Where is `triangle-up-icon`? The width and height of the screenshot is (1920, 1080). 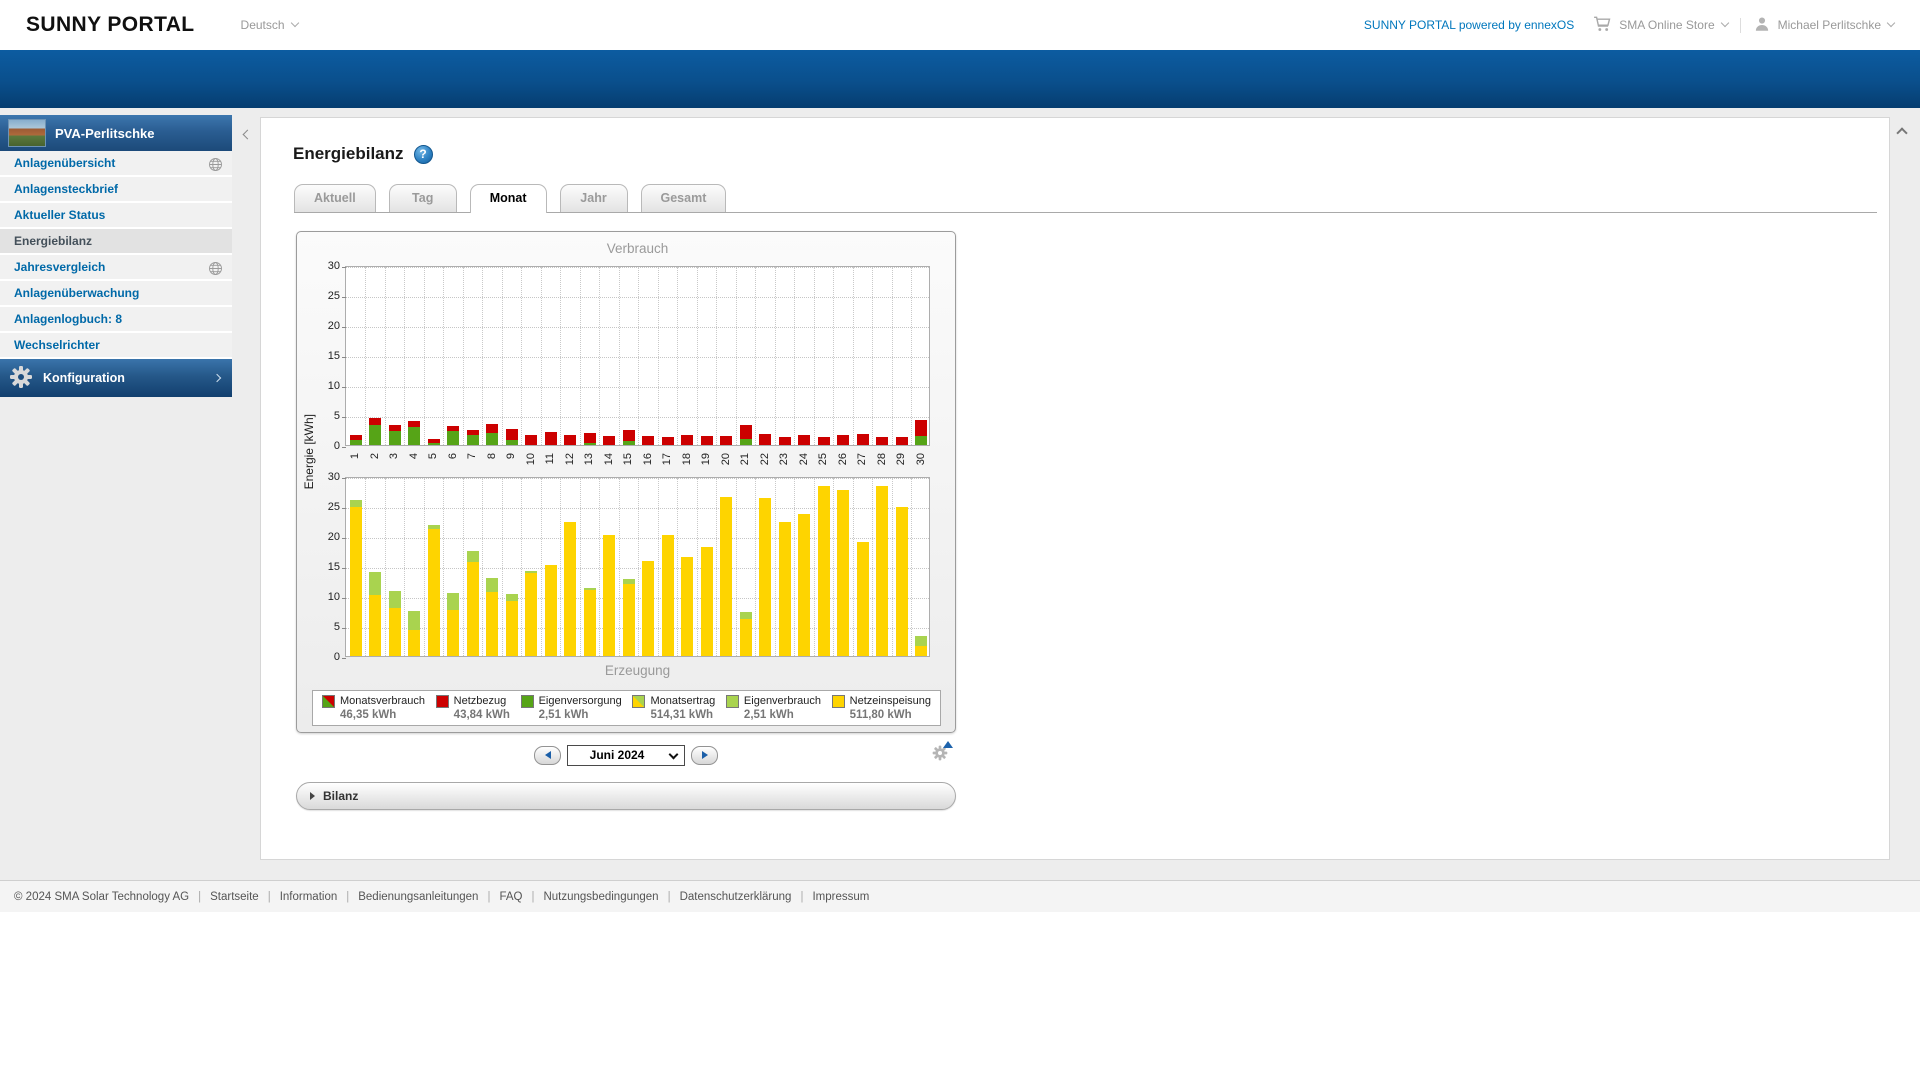 triangle-up-icon is located at coordinates (948, 744).